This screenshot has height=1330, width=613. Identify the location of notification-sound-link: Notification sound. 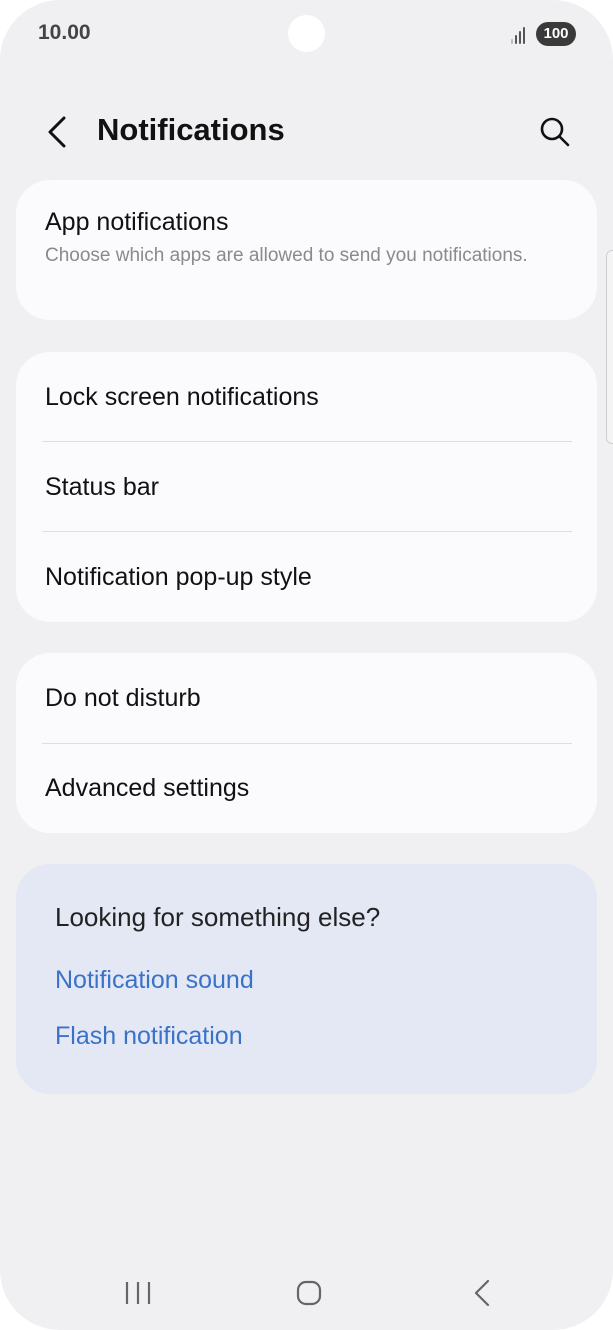
(154, 980).